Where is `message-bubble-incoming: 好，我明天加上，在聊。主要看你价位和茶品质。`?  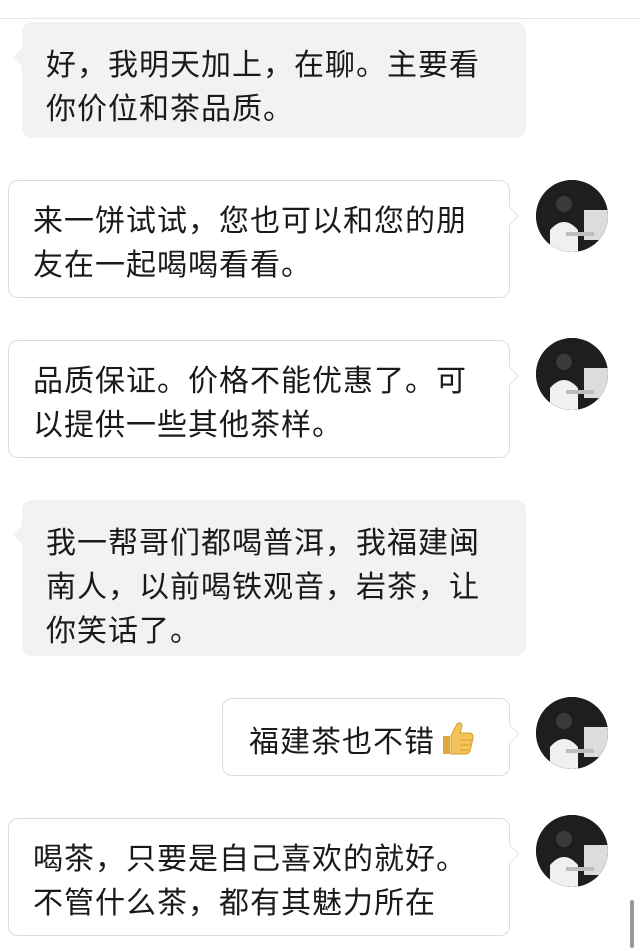 message-bubble-incoming: 好，我明天加上，在聊。主要看你价位和茶品质。 is located at coordinates (269, 80).